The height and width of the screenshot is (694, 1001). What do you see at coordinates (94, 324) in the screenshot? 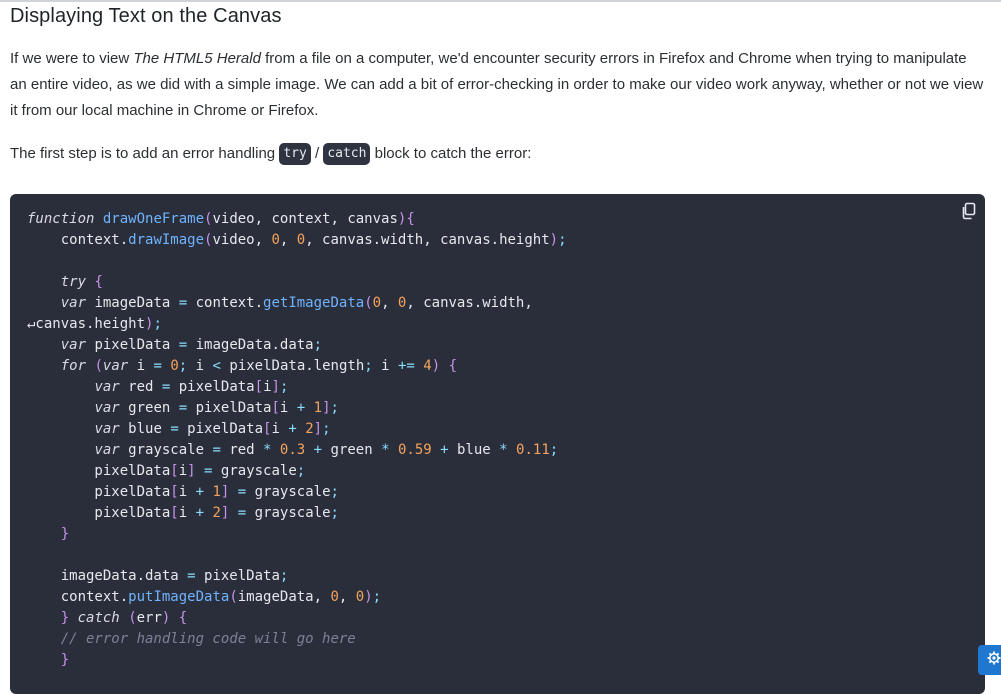
I see `code-line: ↵canvas.height);` at bounding box center [94, 324].